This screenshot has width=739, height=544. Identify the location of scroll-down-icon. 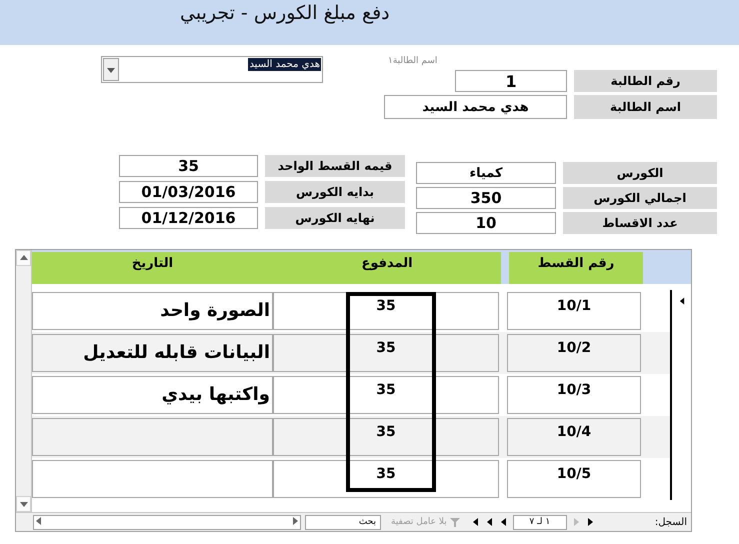
(23, 504).